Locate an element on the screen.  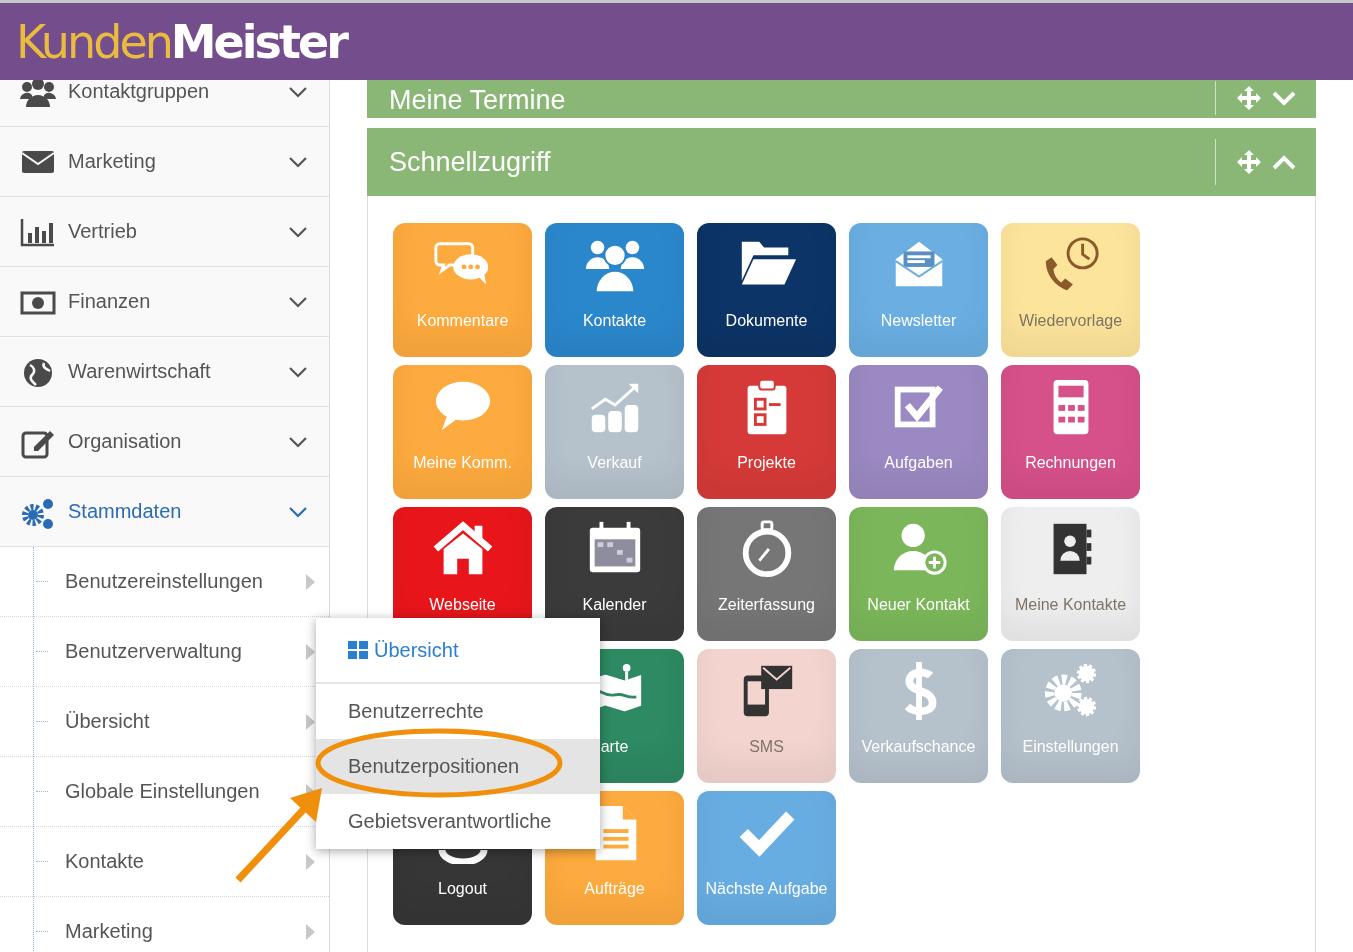
shortcut-tile: Neuer Kontakt is located at coordinates (918, 574).